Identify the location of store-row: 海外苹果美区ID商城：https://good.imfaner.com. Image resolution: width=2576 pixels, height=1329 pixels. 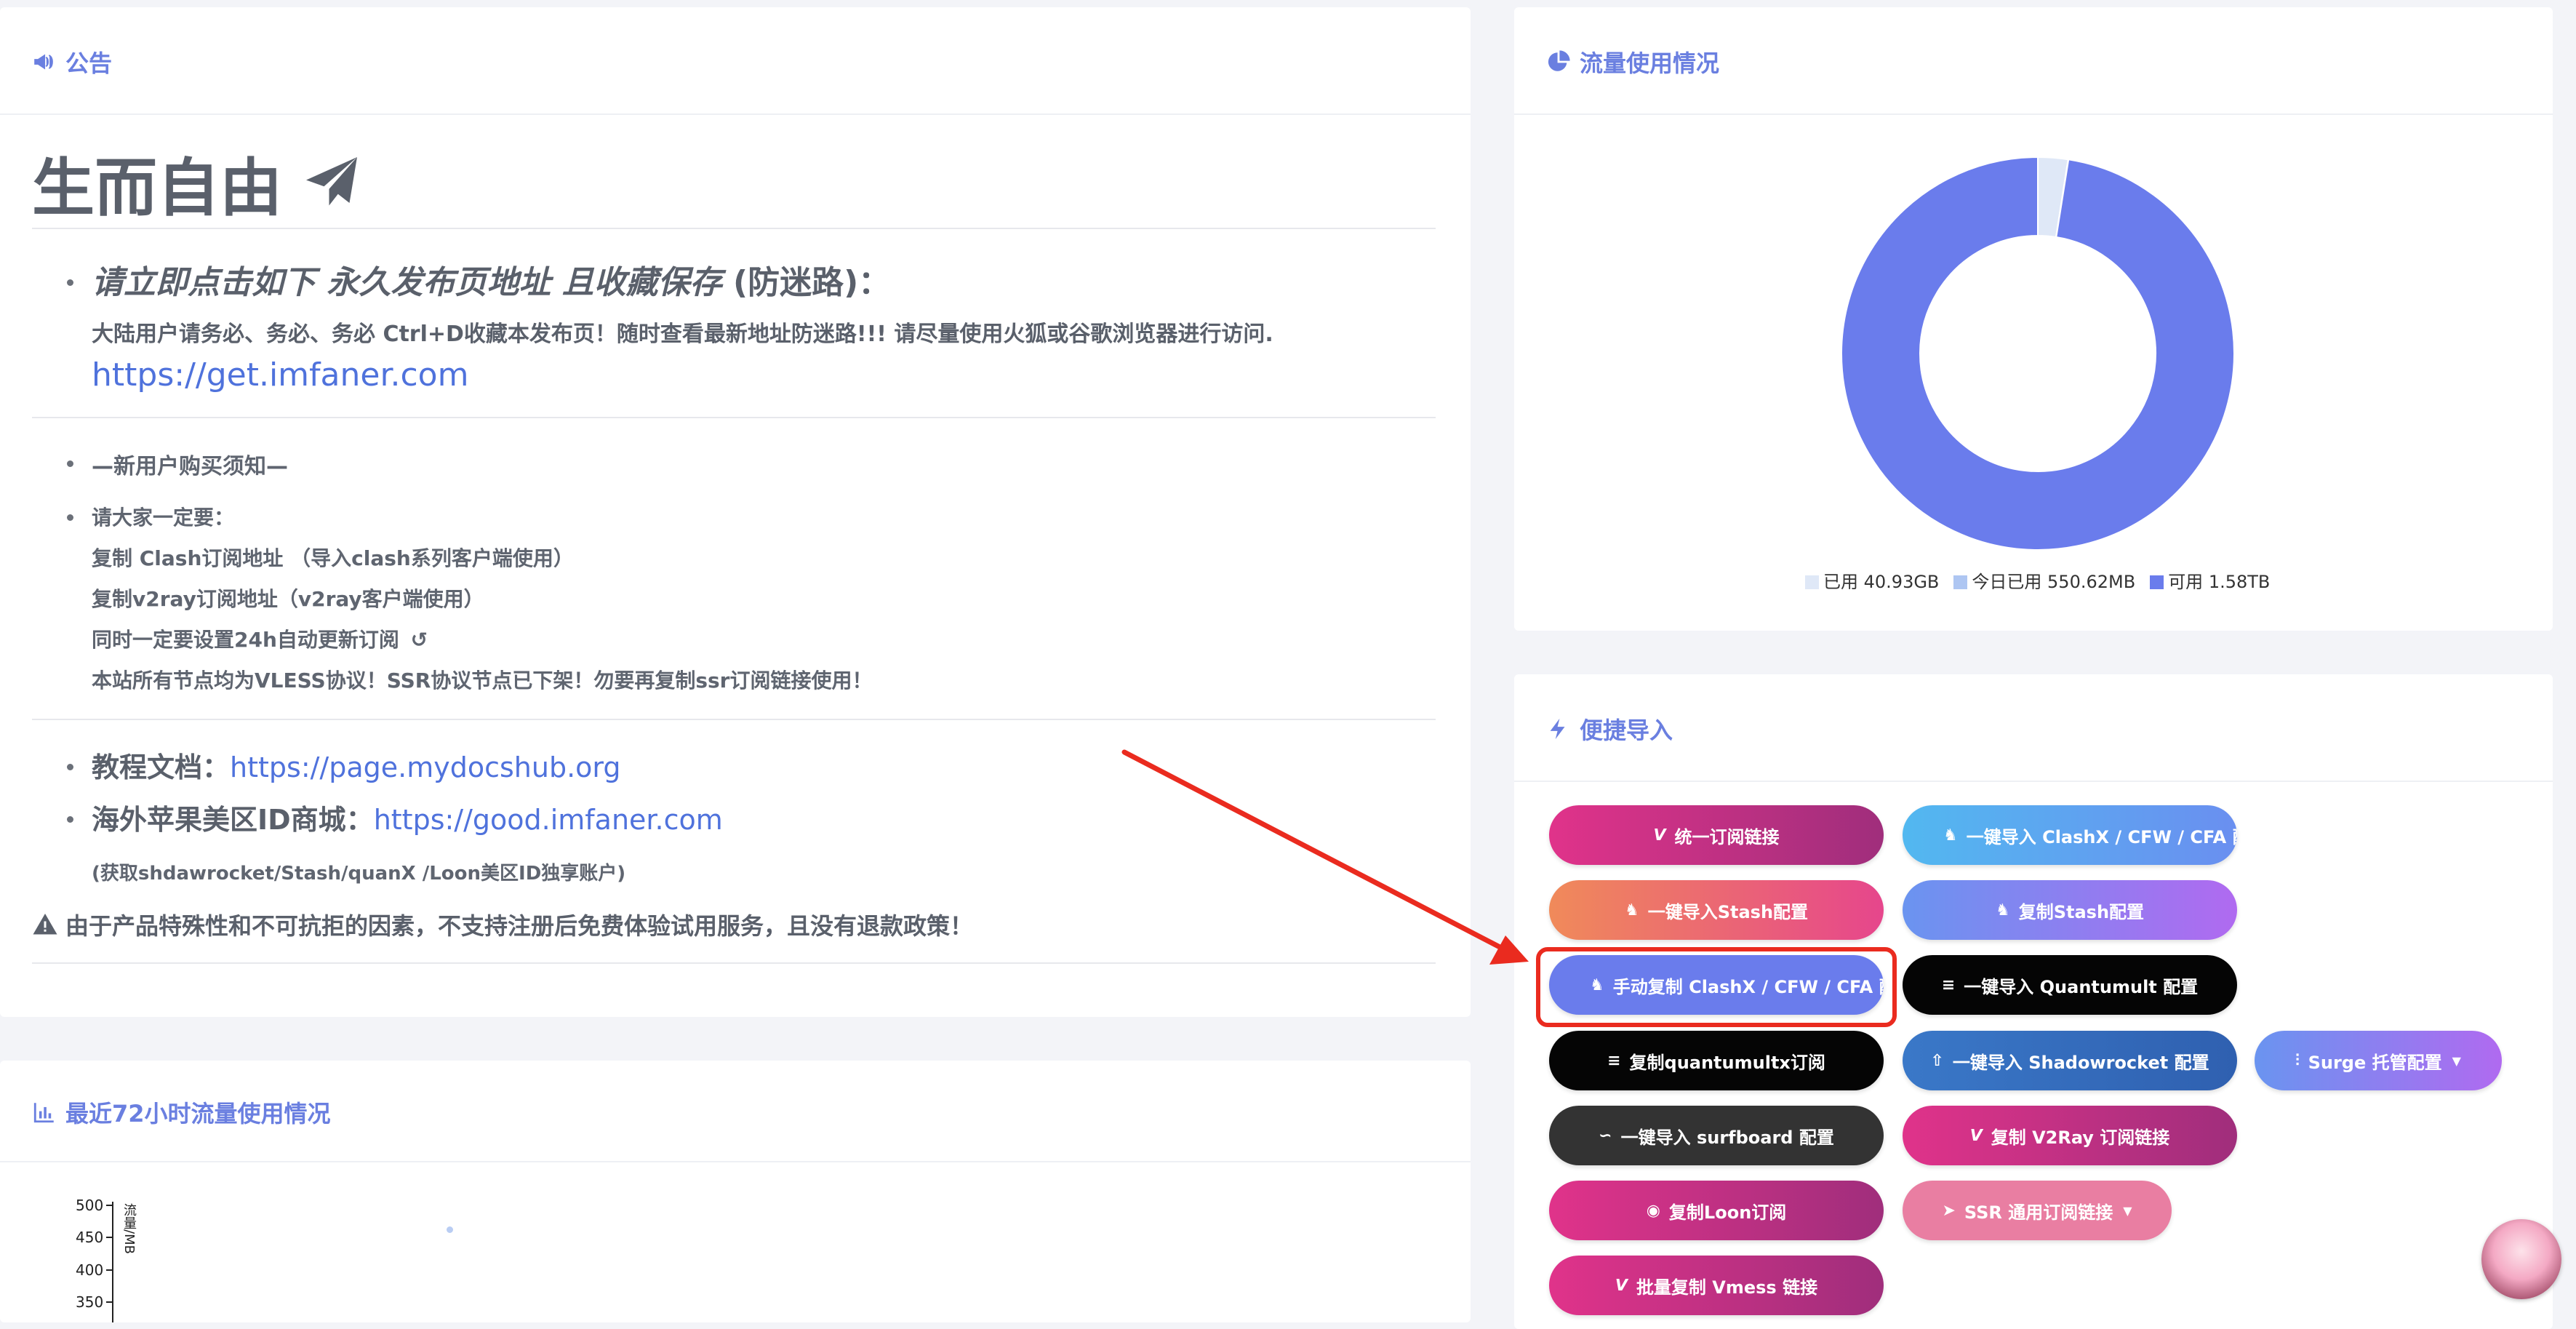
(407, 817).